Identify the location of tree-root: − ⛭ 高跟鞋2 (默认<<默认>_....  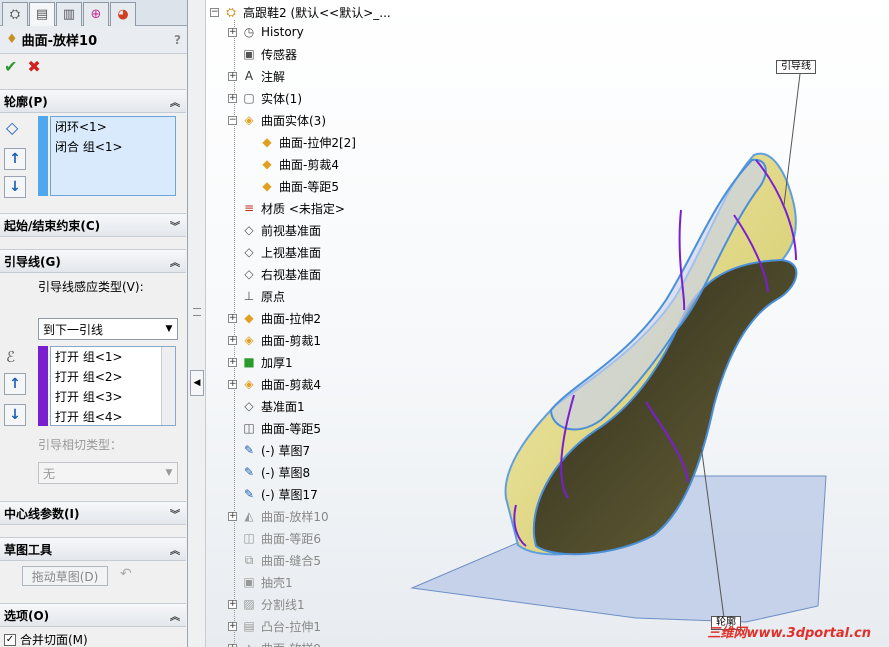
(300, 12).